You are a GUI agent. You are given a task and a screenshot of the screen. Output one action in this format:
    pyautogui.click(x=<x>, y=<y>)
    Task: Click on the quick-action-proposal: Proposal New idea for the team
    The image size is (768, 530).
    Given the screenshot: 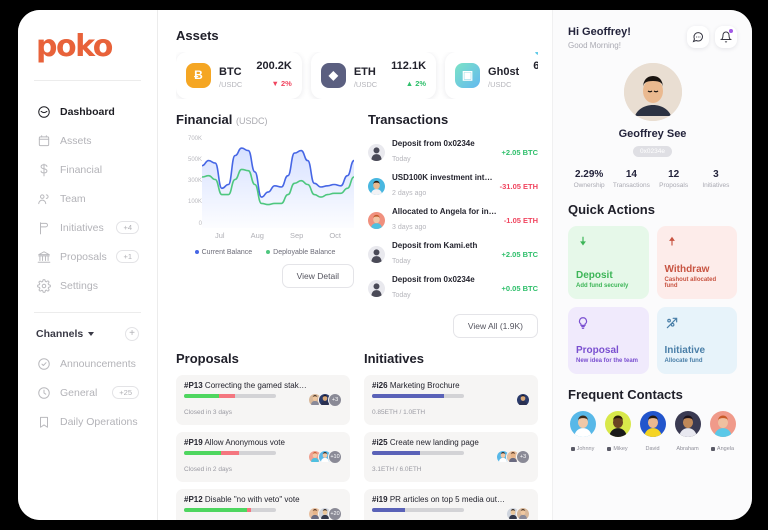 What is the action you would take?
    pyautogui.click(x=608, y=340)
    